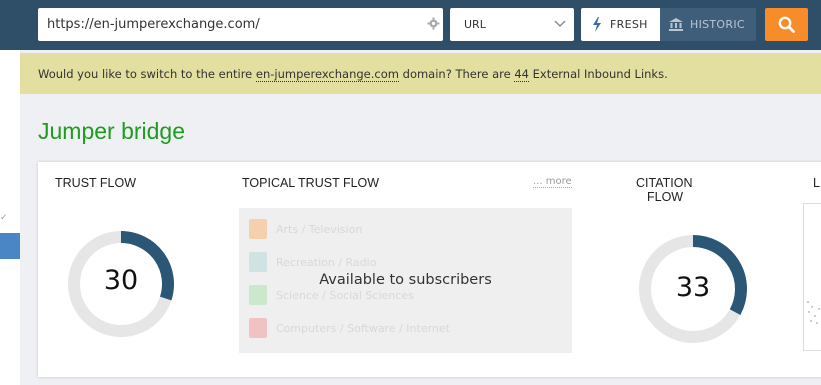  What do you see at coordinates (552, 182) in the screenshot?
I see `more-topics-link: ... more` at bounding box center [552, 182].